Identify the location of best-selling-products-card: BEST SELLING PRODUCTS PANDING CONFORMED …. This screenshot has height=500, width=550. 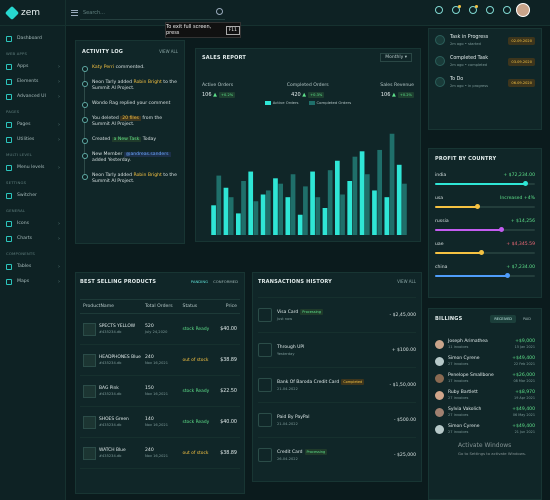
(160, 383).